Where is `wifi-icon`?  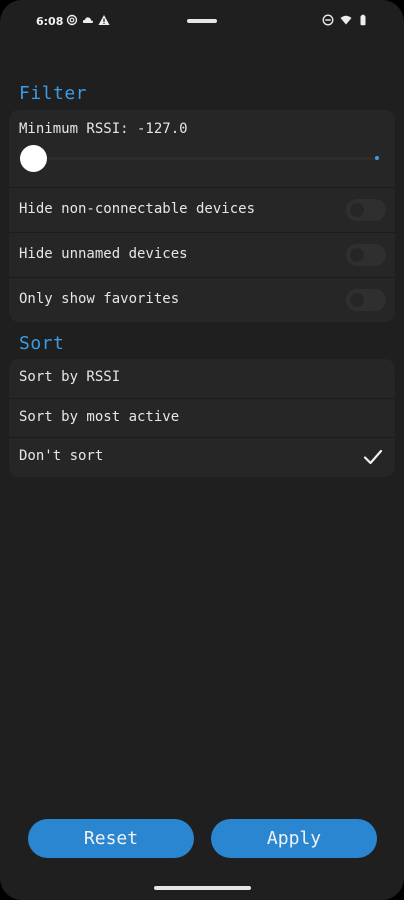
wifi-icon is located at coordinates (346, 20).